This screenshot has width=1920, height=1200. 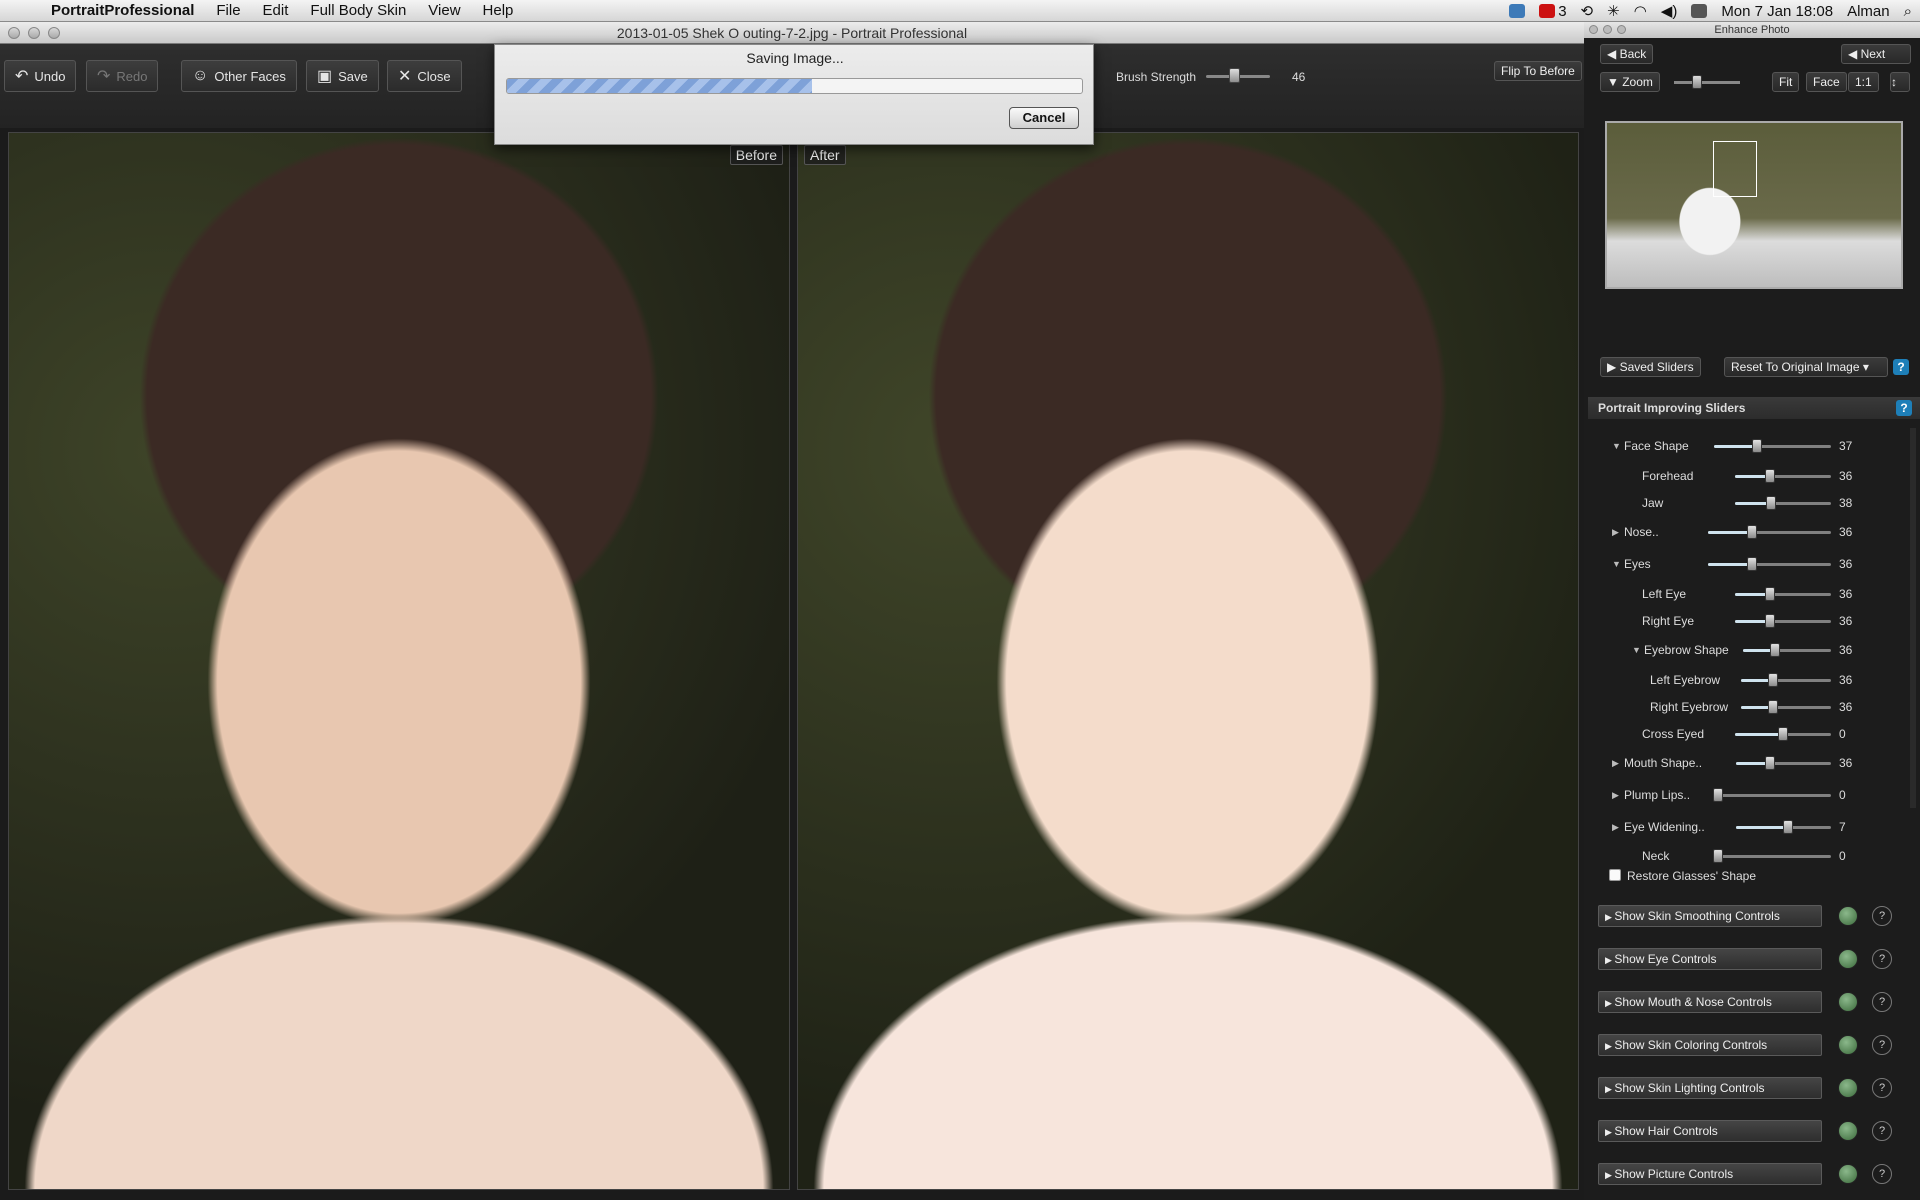 What do you see at coordinates (1640, 11) in the screenshot?
I see `wifi-icon: ◠` at bounding box center [1640, 11].